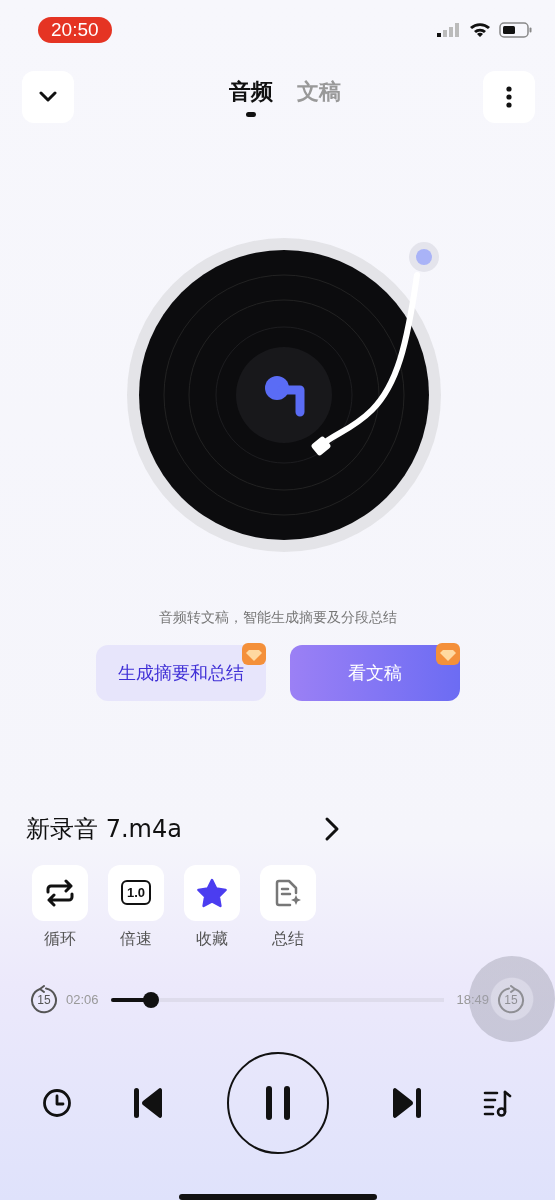  Describe the element at coordinates (57, 1102) in the screenshot. I see `timer-icon` at that location.